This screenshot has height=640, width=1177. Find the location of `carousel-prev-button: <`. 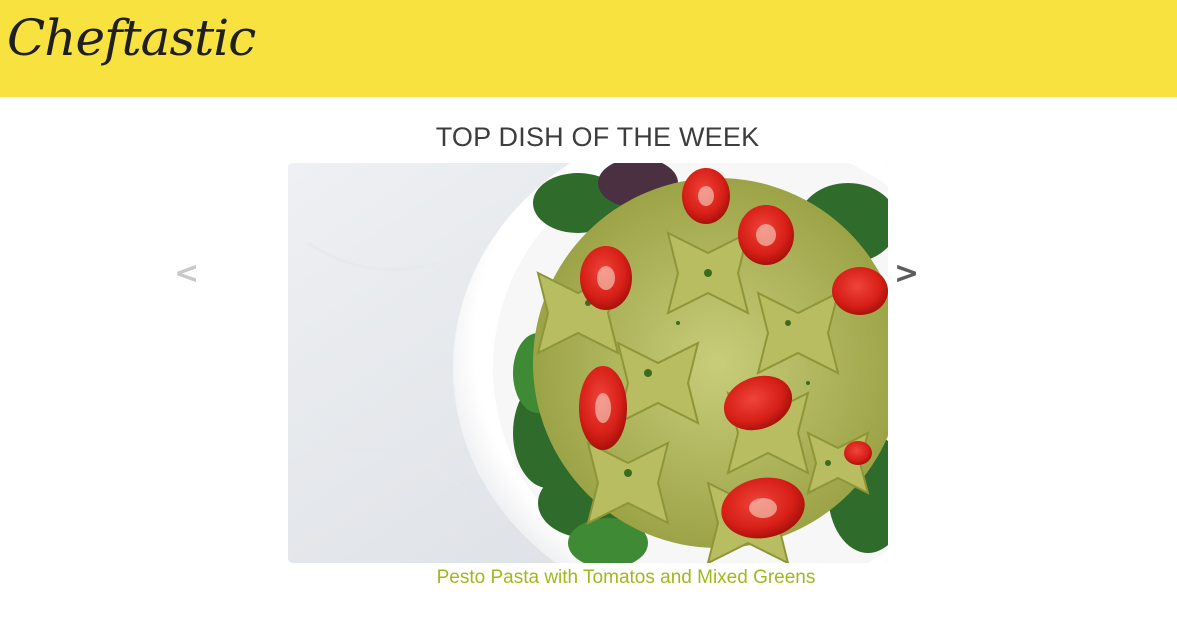

carousel-prev-button: < is located at coordinates (186, 274).